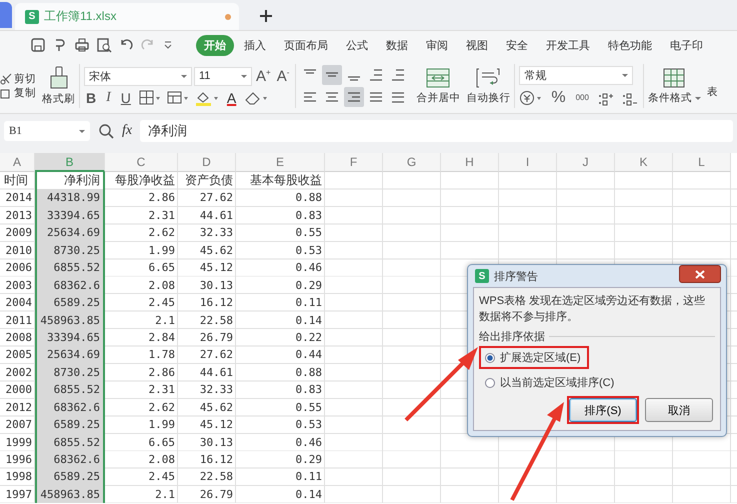 The image size is (737, 504). What do you see at coordinates (70, 198) in the screenshot?
I see `table-cell: 44318.99` at bounding box center [70, 198].